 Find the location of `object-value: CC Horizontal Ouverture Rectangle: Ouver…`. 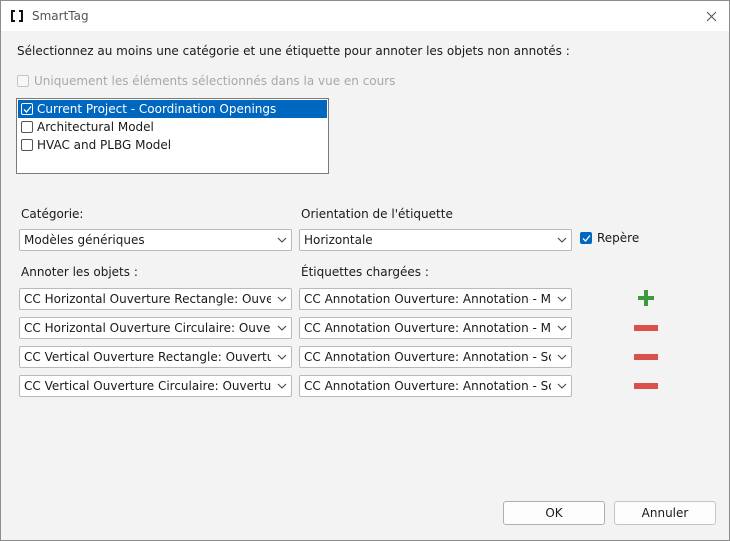

object-value: CC Horizontal Ouverture Rectangle: Ouver… is located at coordinates (147, 299).